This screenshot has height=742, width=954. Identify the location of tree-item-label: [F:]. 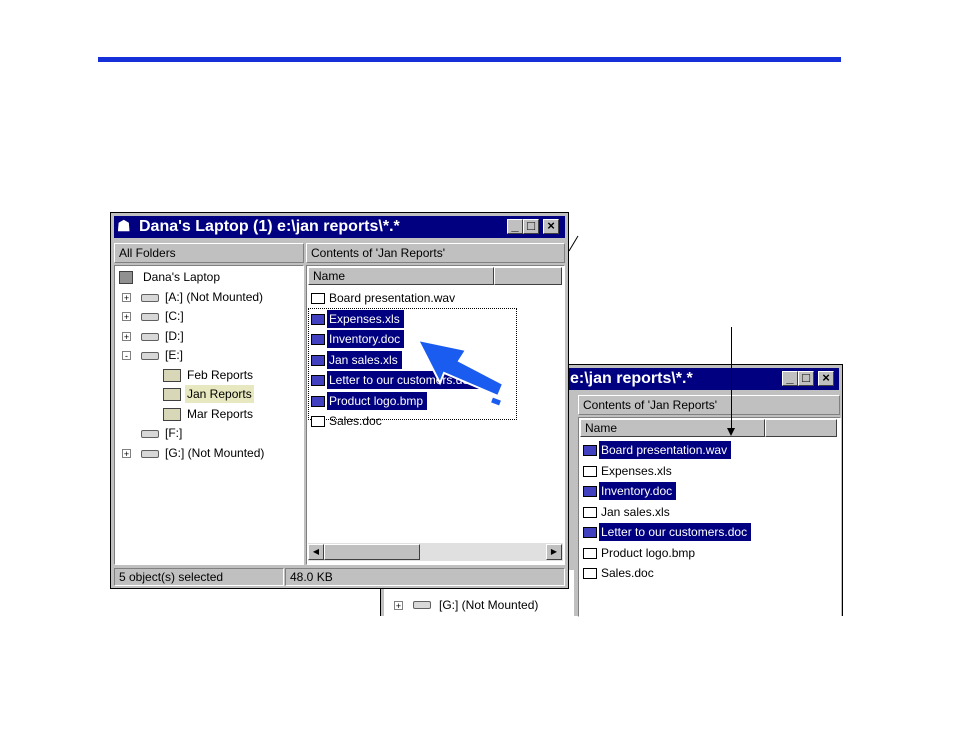
(173, 433).